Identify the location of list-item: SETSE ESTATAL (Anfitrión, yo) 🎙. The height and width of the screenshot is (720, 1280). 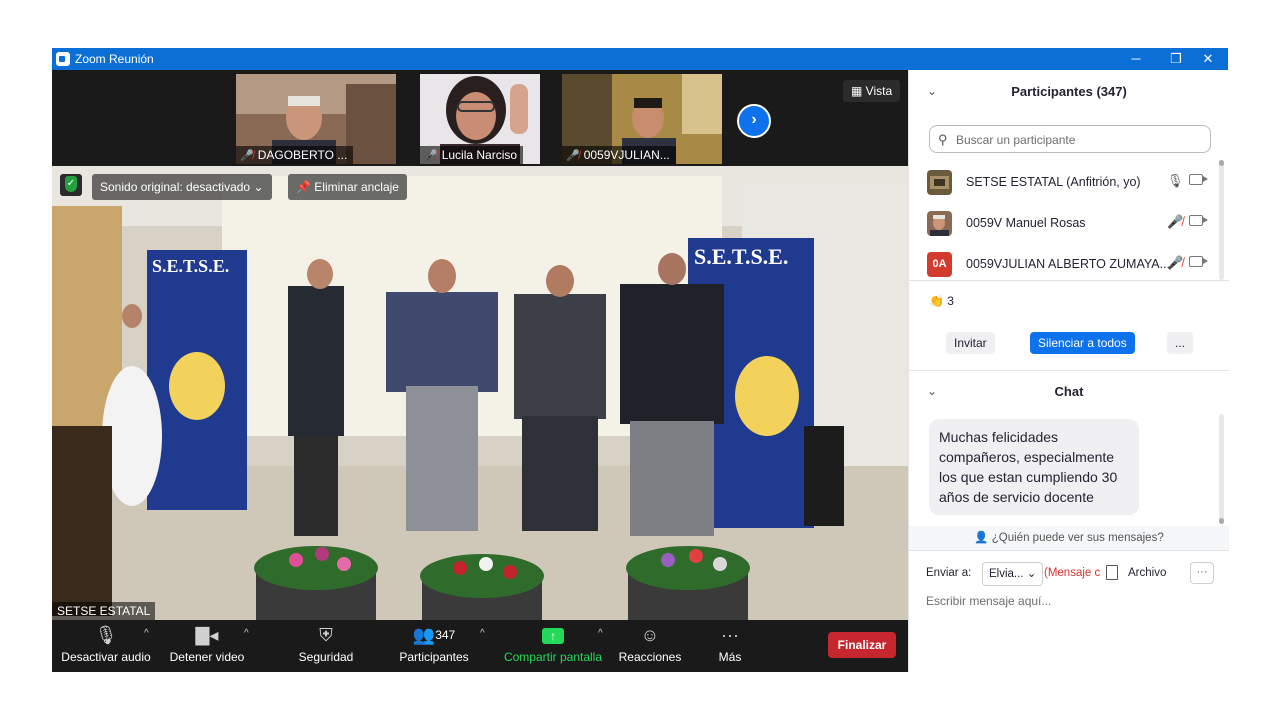
(1069, 182).